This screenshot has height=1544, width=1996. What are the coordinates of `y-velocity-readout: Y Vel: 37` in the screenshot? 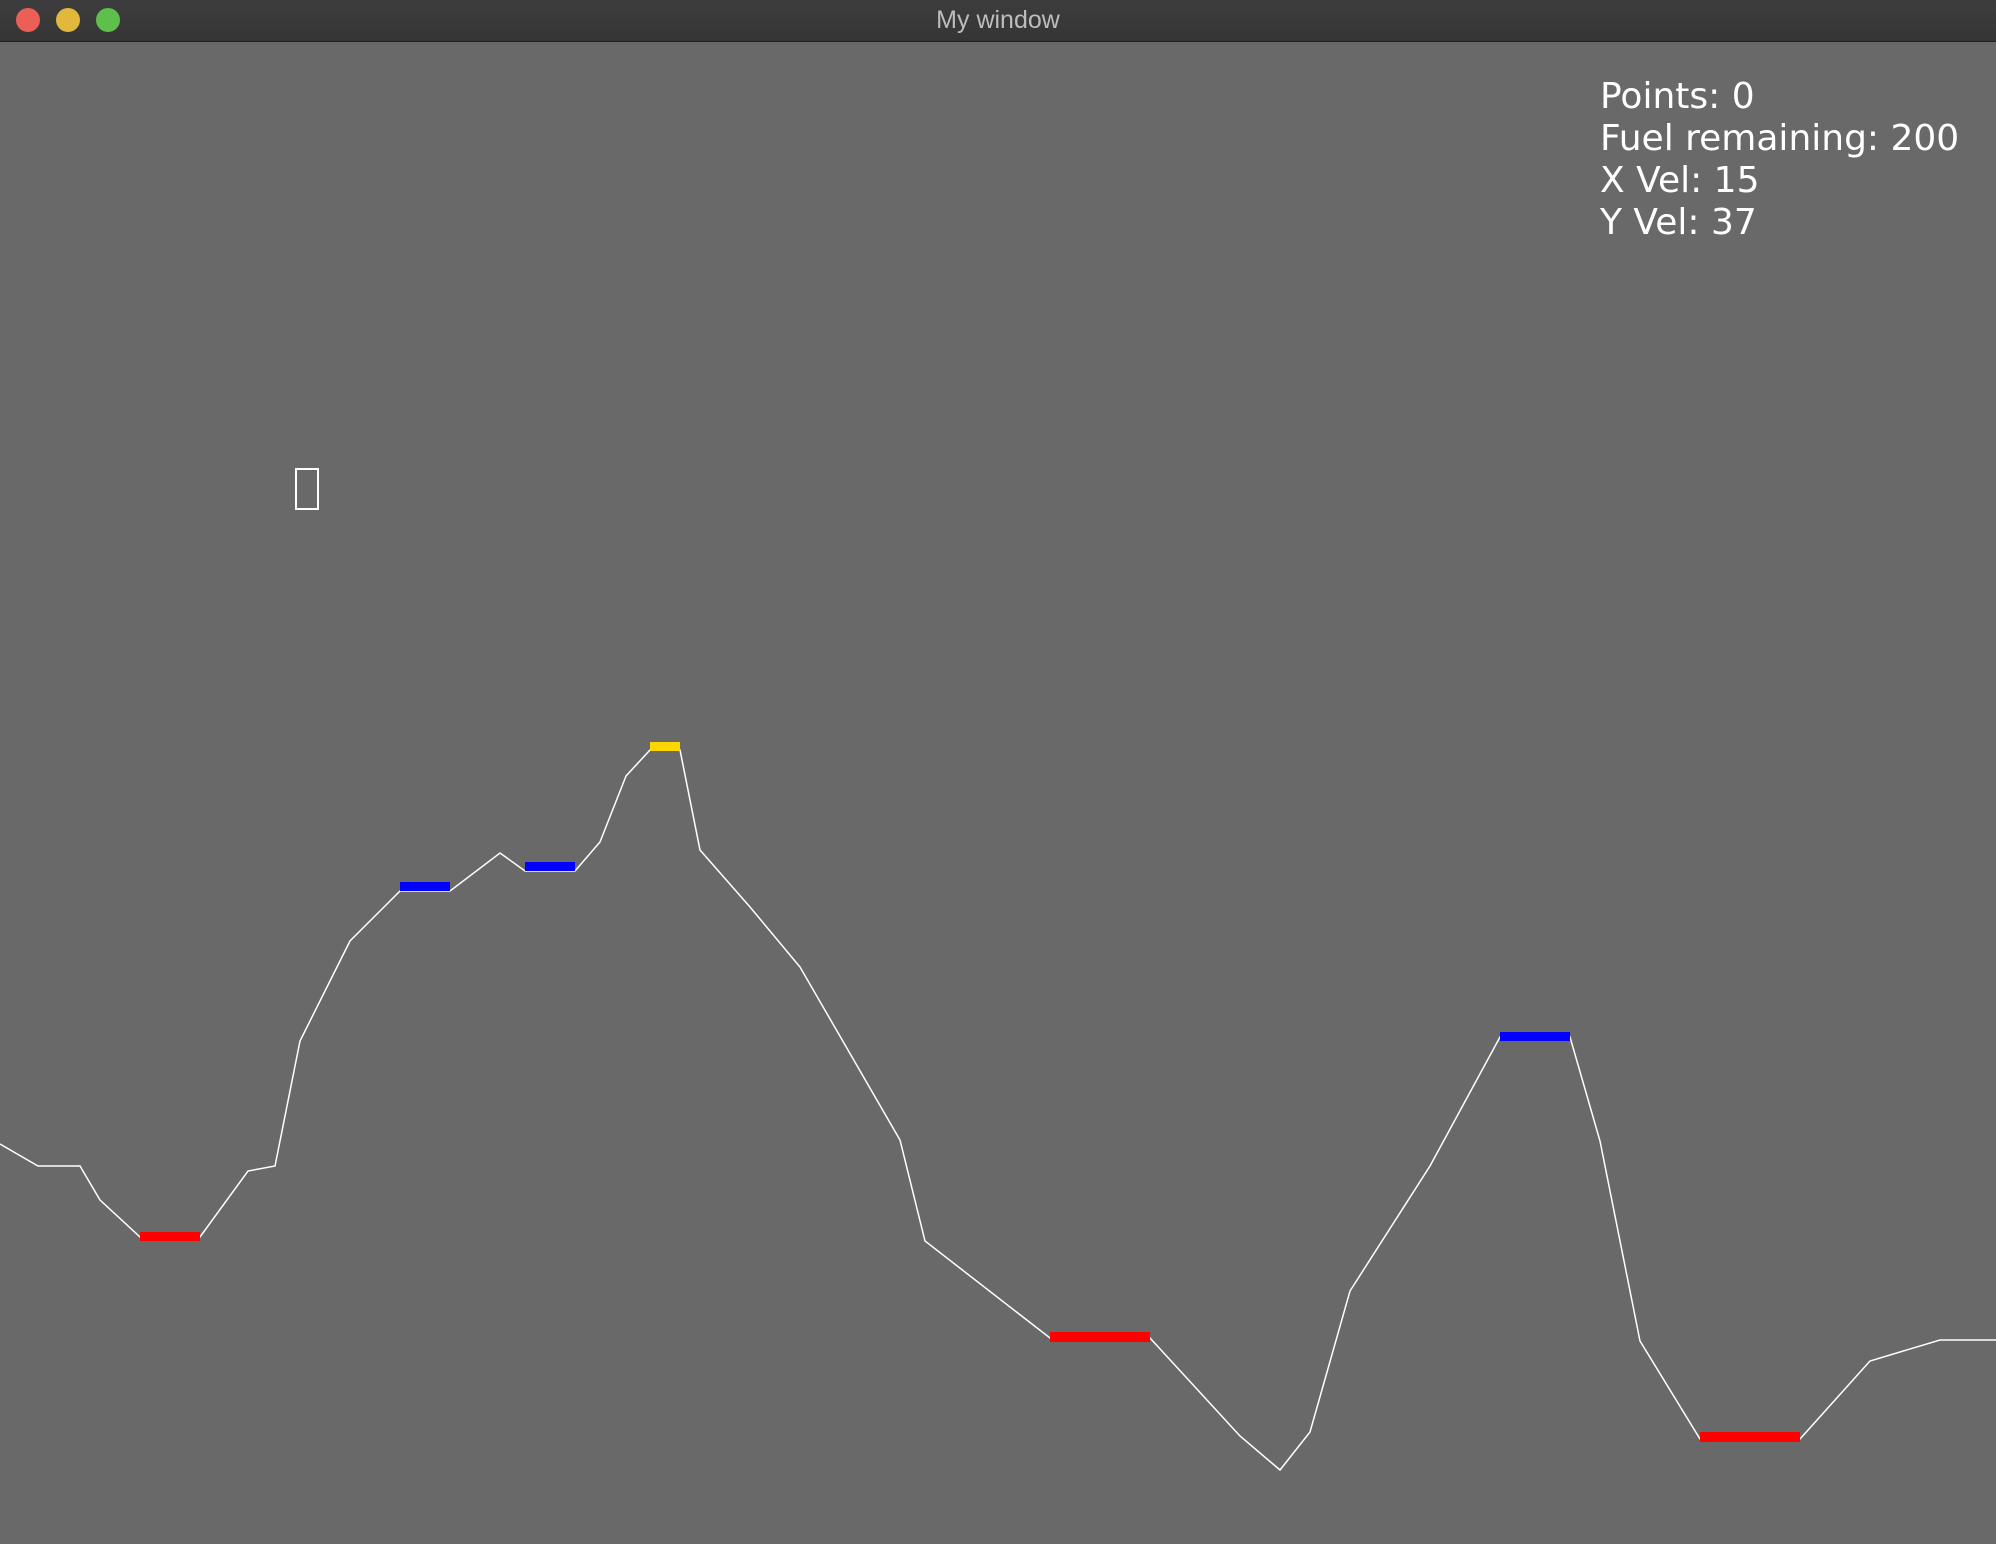 It's located at (1678, 222).